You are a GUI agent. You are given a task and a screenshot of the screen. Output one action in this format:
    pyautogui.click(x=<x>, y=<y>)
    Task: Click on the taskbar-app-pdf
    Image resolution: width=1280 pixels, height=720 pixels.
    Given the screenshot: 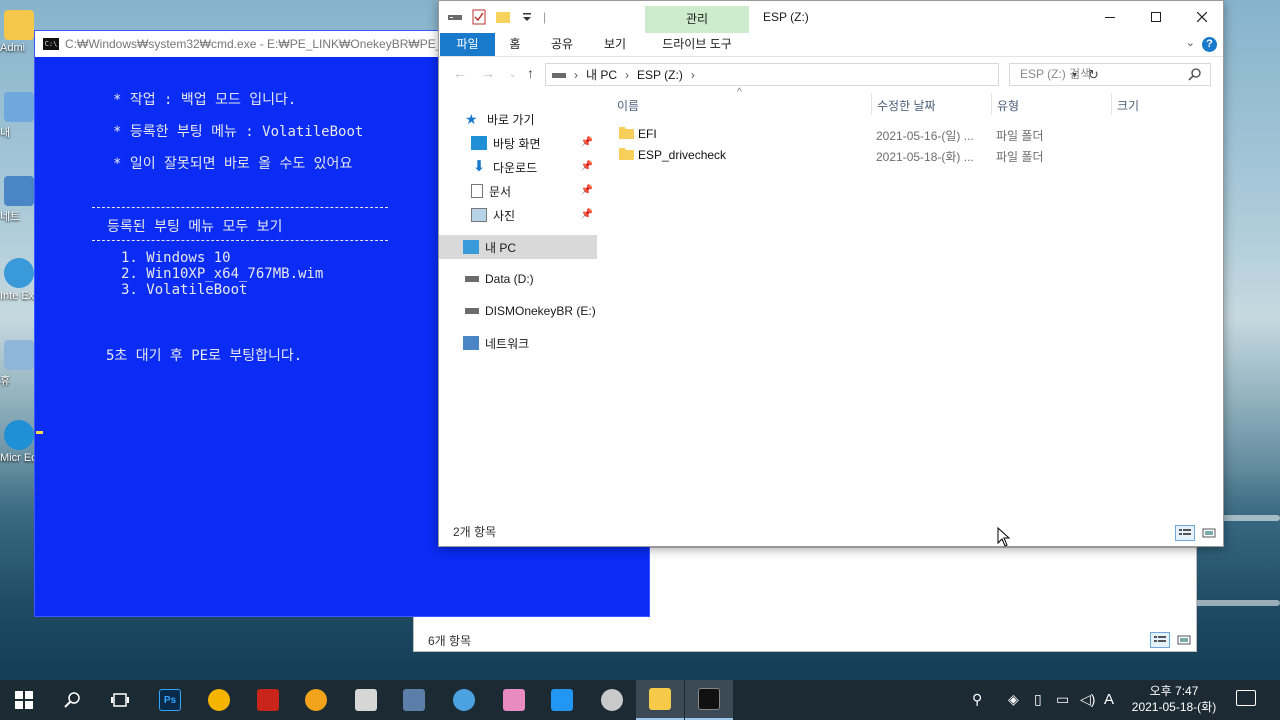 What is the action you would take?
    pyautogui.click(x=268, y=700)
    